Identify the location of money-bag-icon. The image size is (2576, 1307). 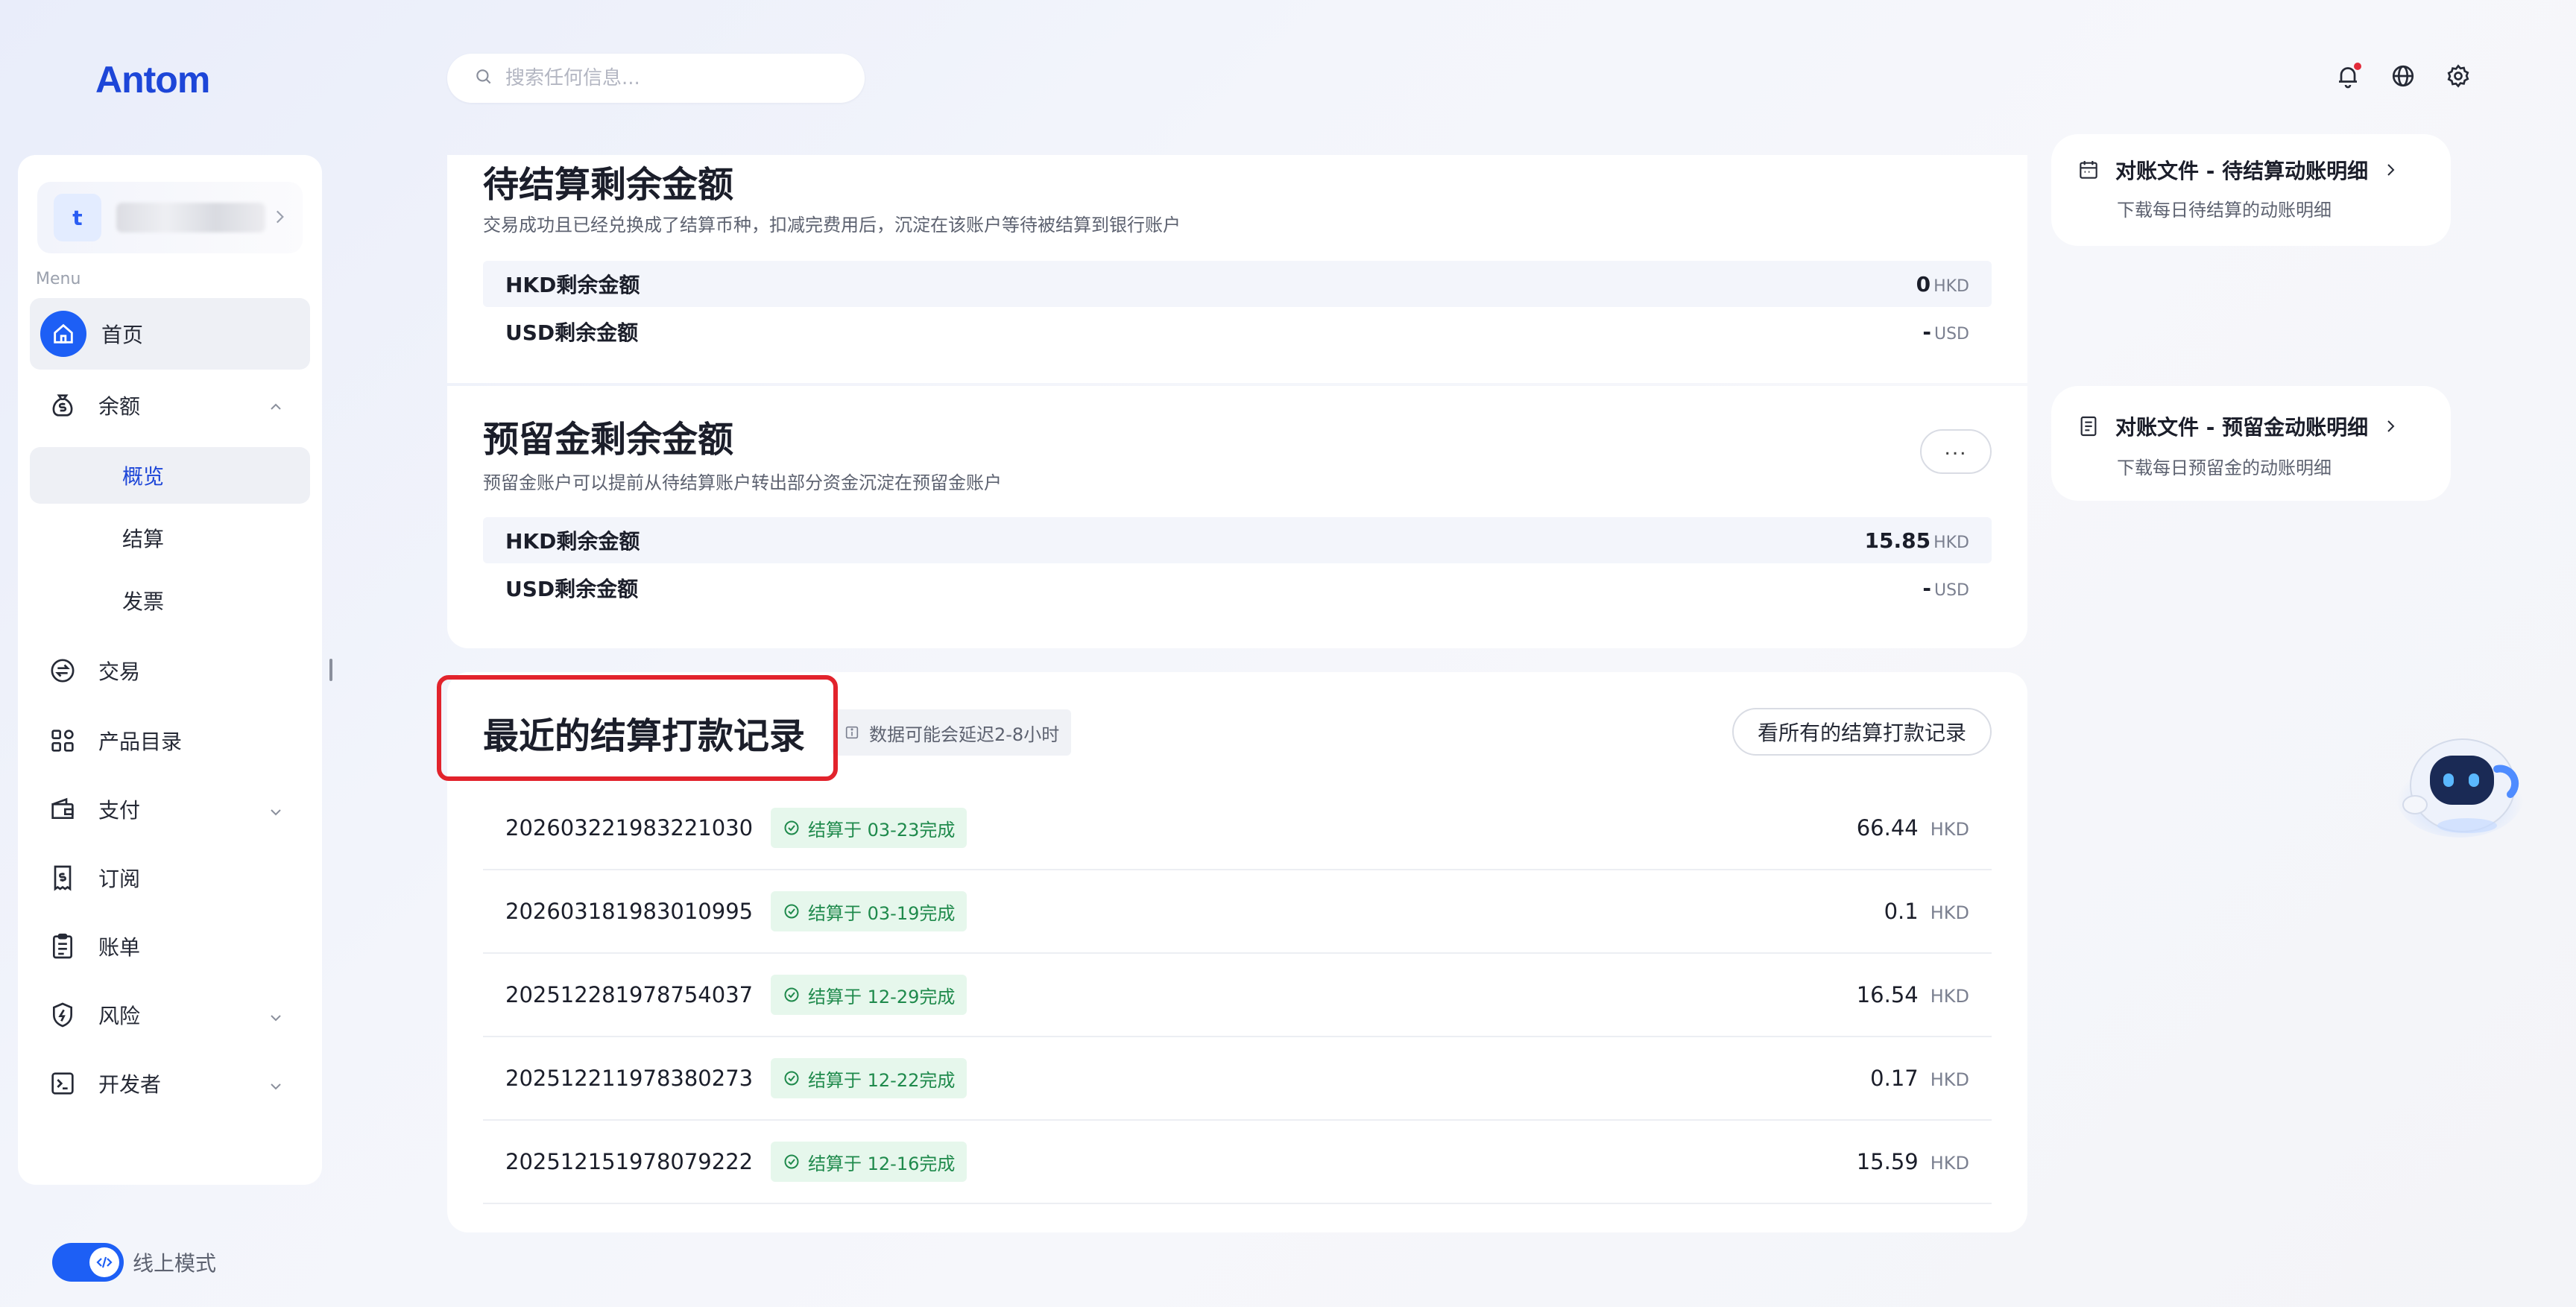
(62, 405).